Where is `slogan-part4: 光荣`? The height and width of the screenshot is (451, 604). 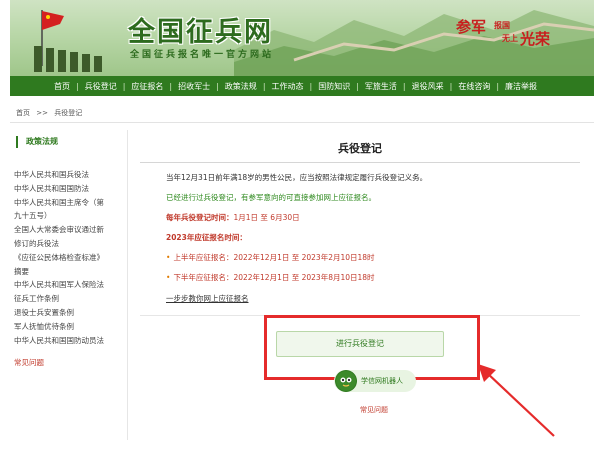 slogan-part4: 光荣 is located at coordinates (535, 39).